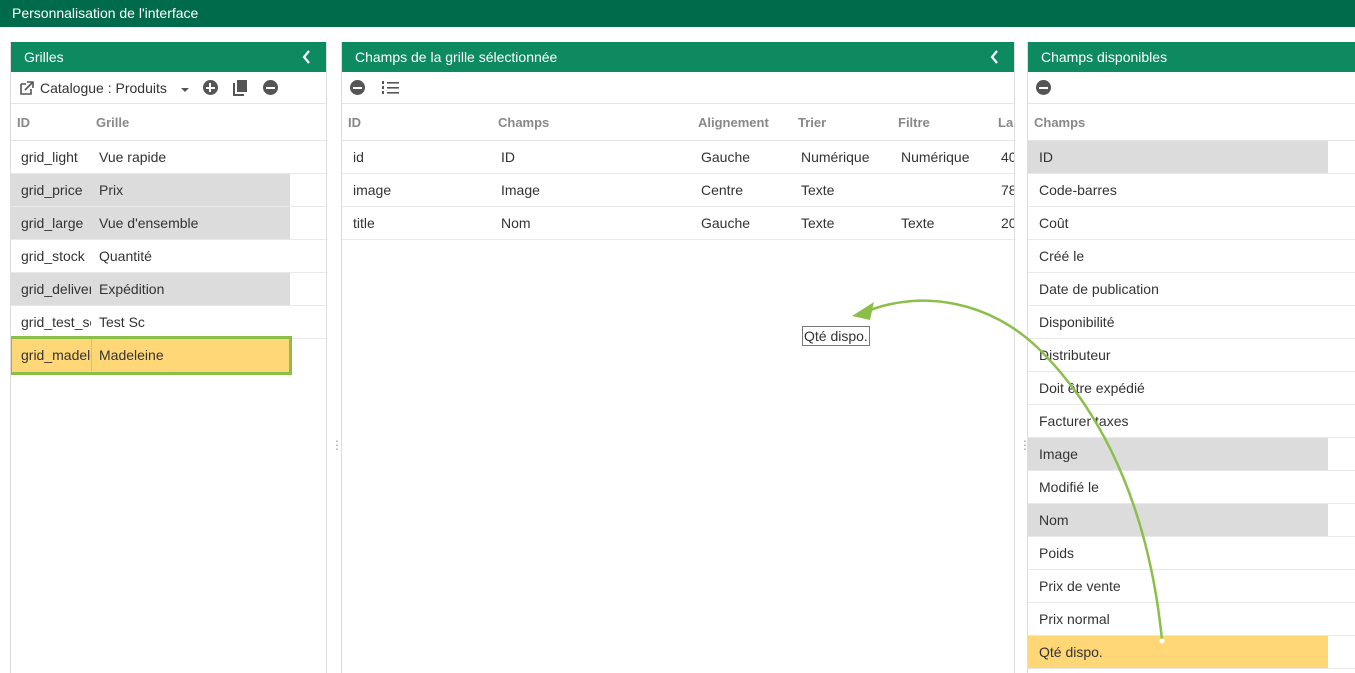 The height and width of the screenshot is (673, 1355). I want to click on field-id: image, so click(372, 190).